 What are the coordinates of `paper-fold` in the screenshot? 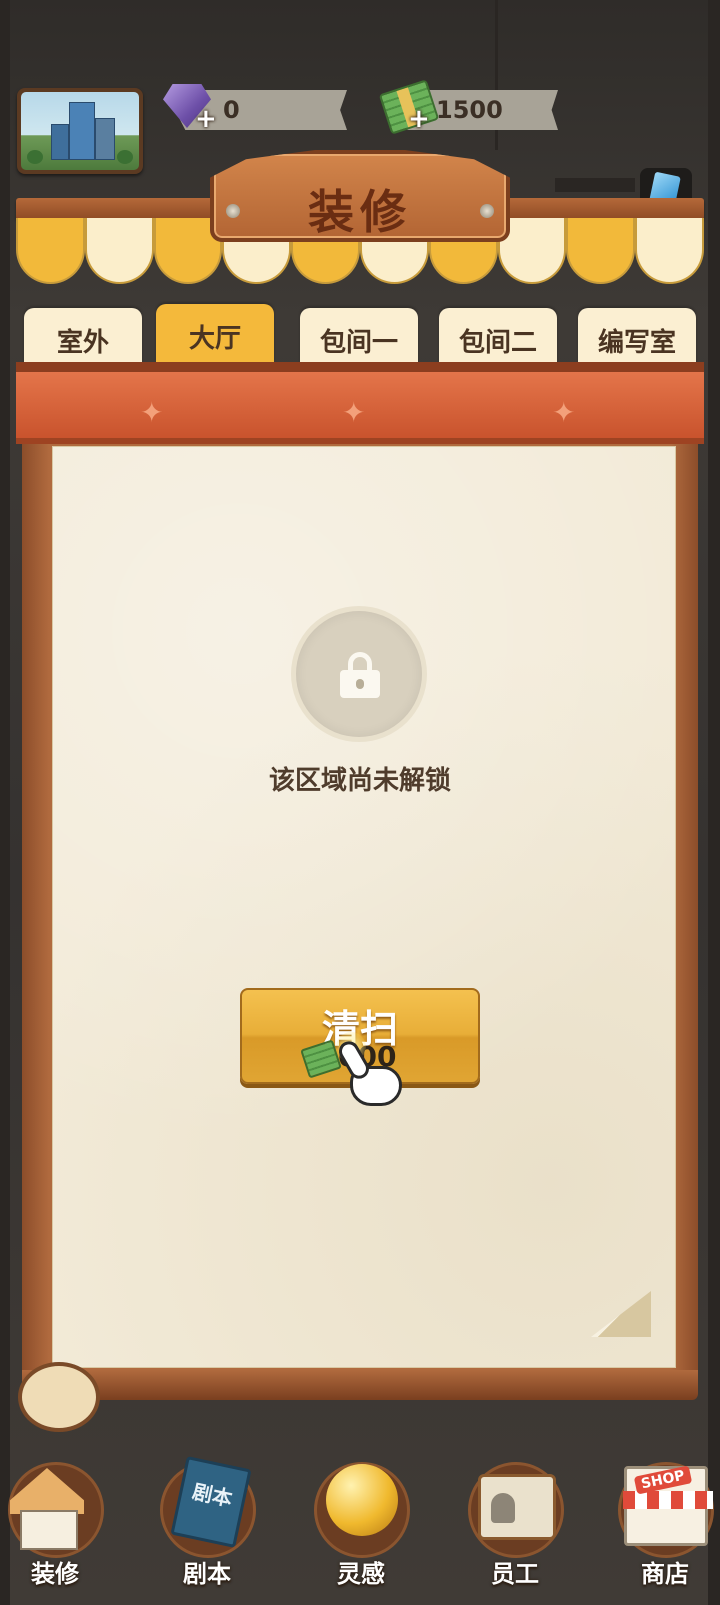 It's located at (621, 1314).